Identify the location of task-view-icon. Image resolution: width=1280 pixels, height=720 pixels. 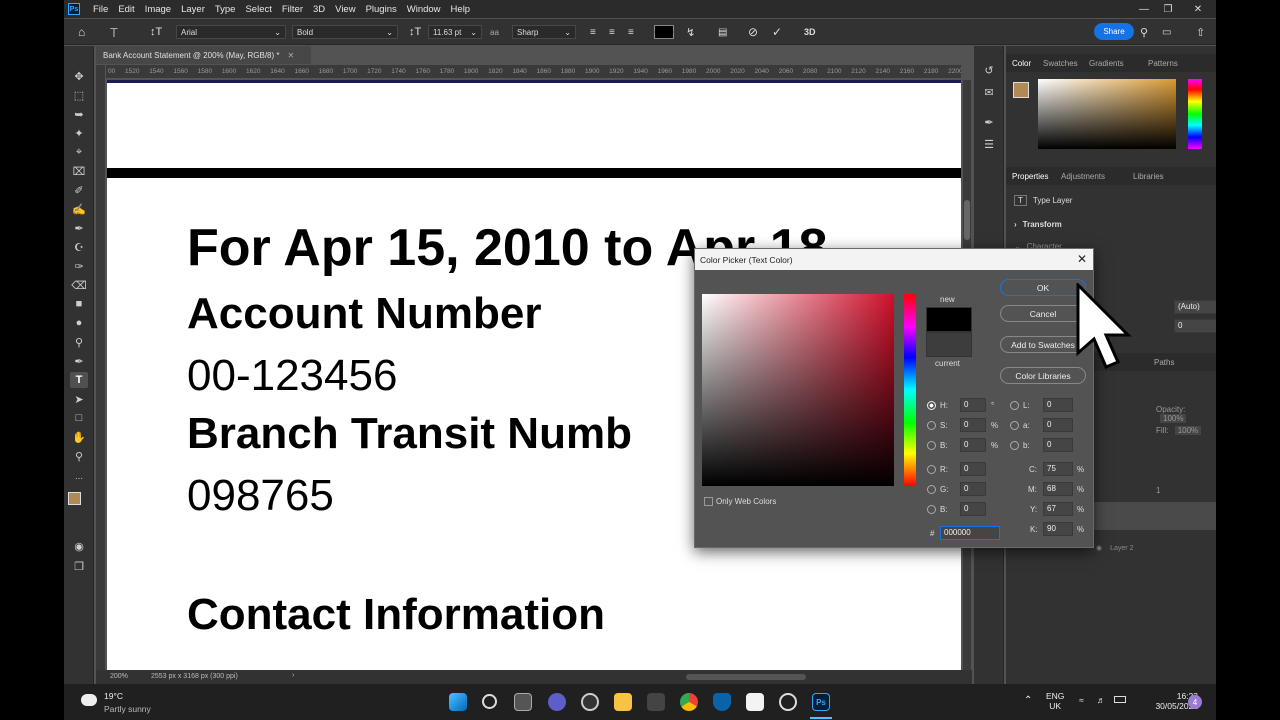
(523, 702).